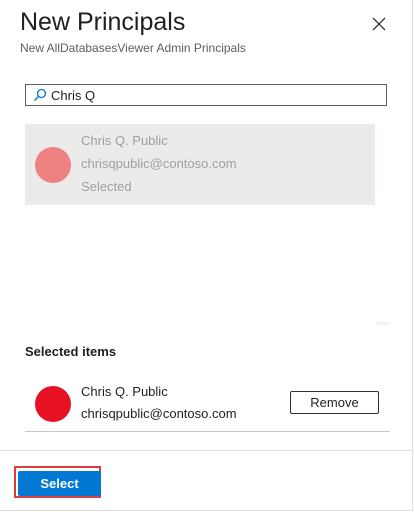  I want to click on close-button, so click(379, 24).